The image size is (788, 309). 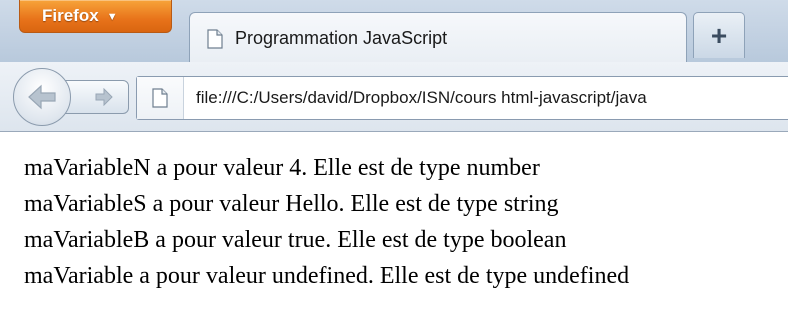 I want to click on back-arrow-icon, so click(x=42, y=97).